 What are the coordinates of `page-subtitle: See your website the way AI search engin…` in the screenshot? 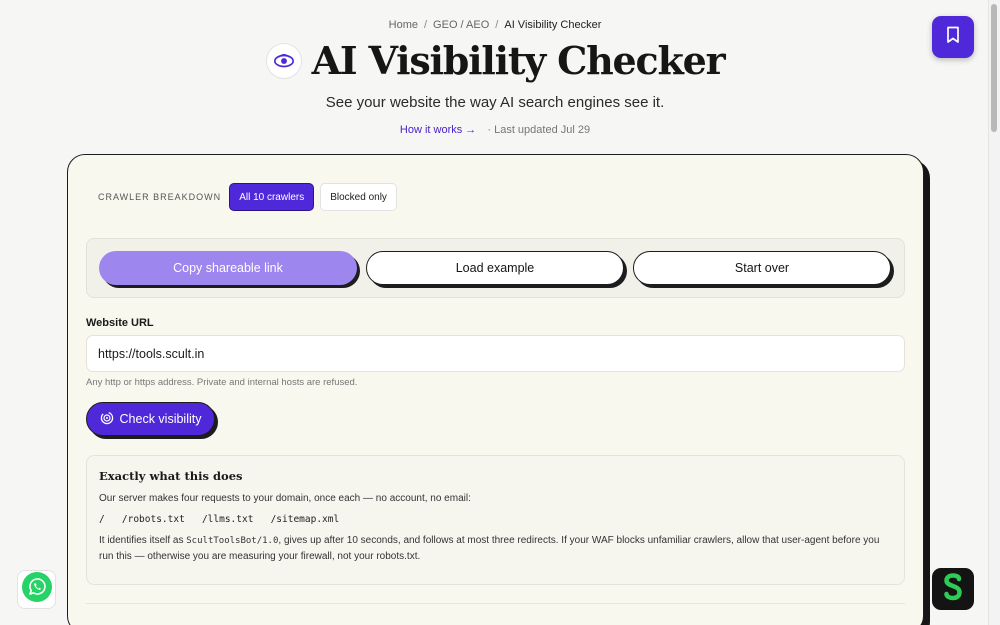 It's located at (495, 102).